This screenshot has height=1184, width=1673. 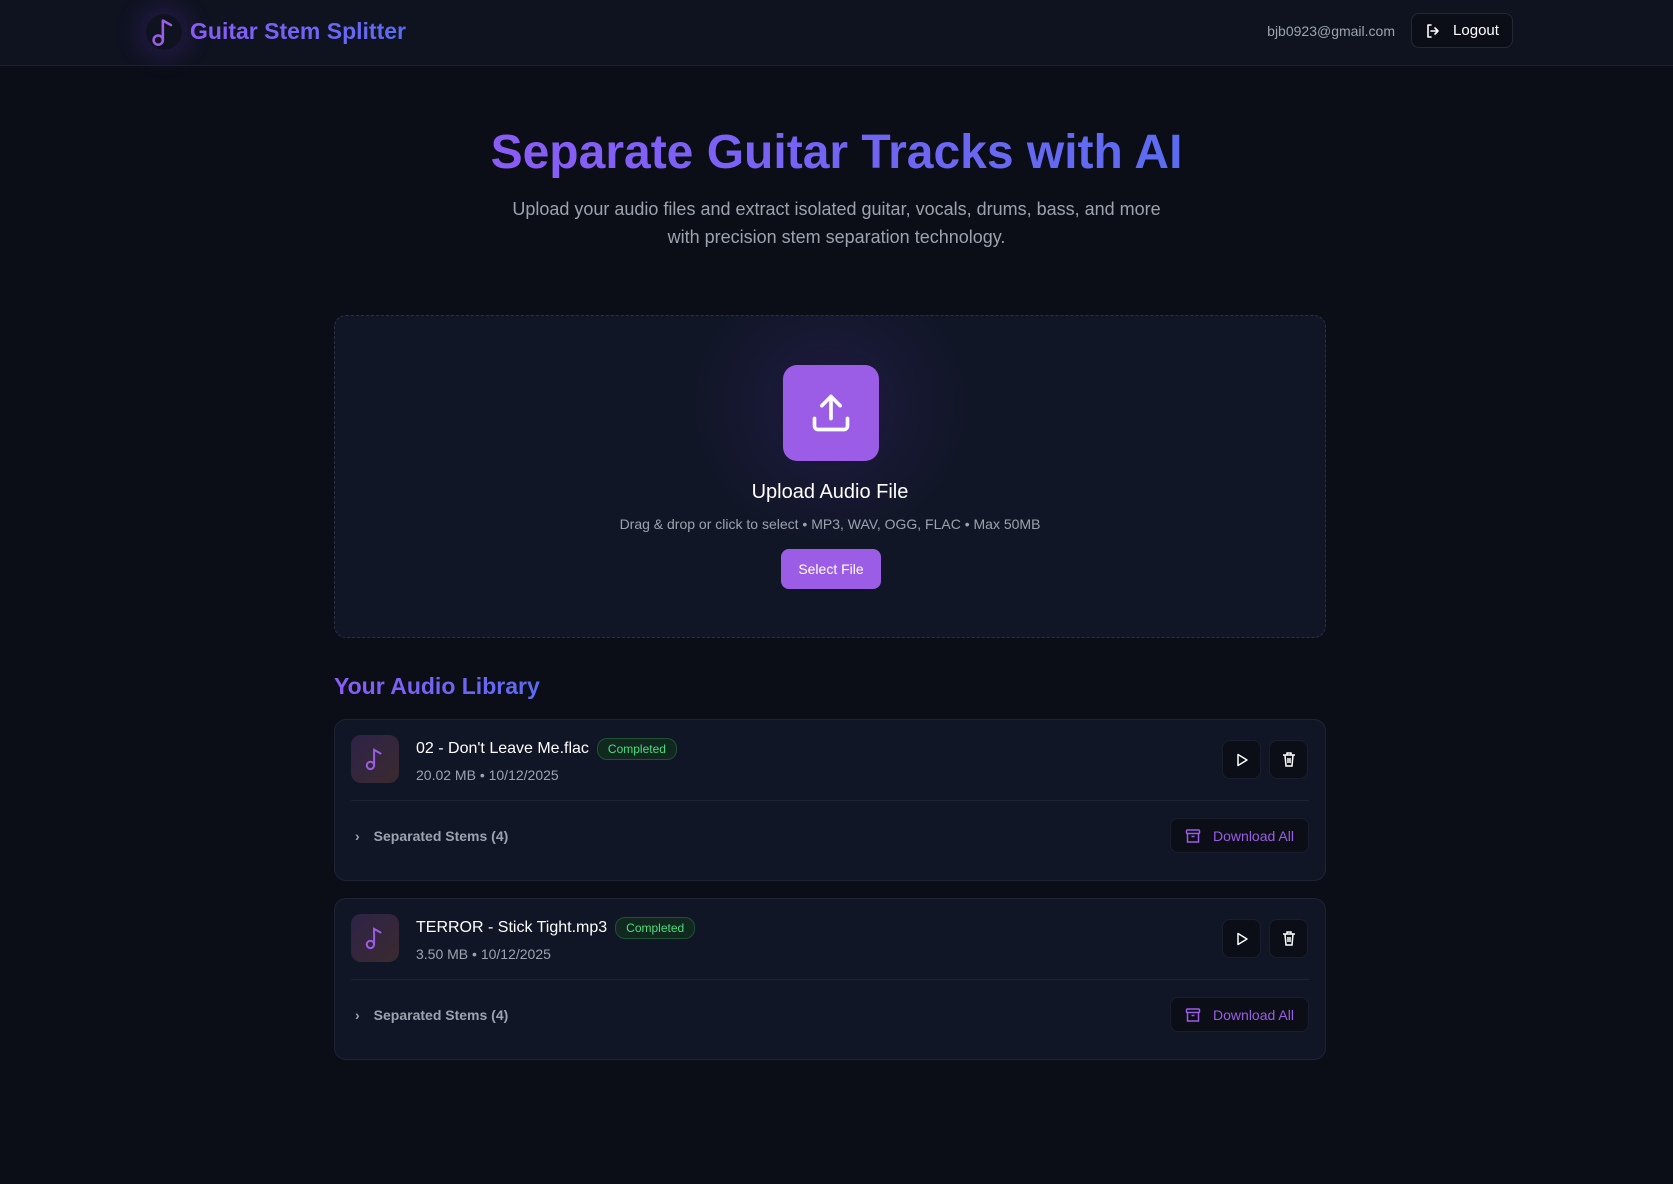 What do you see at coordinates (1476, 30) in the screenshot?
I see `logout-label: Logout` at bounding box center [1476, 30].